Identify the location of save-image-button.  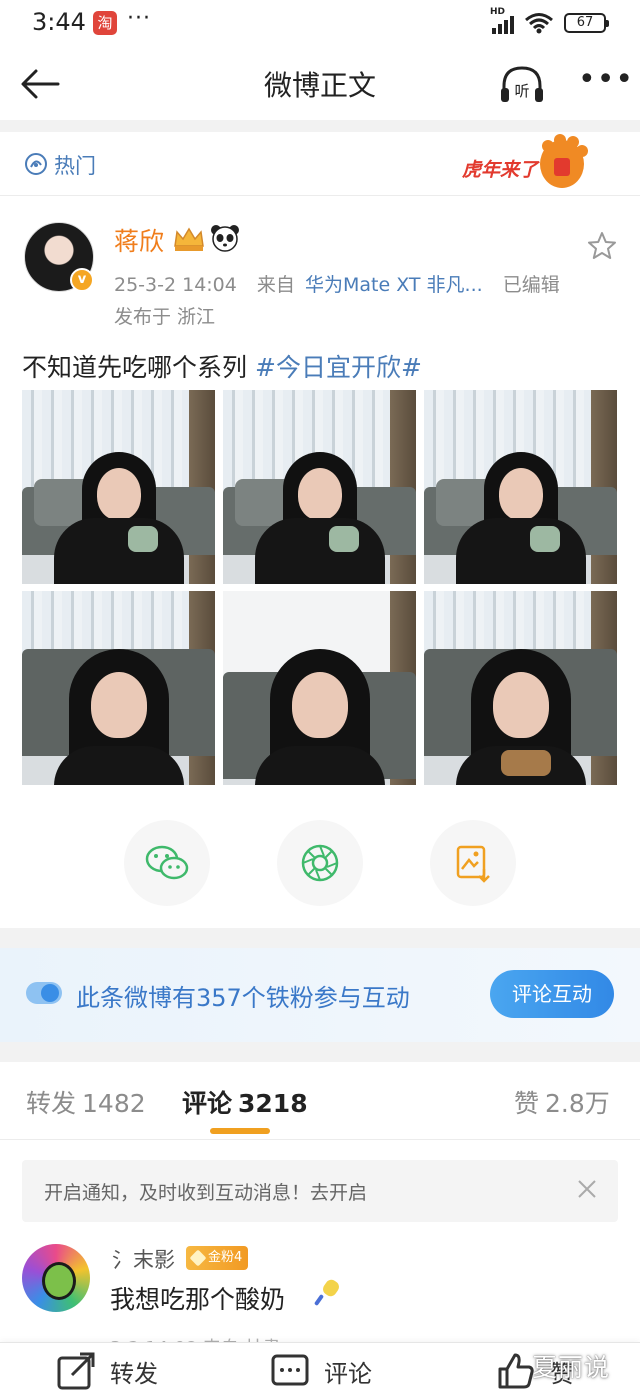
(473, 863).